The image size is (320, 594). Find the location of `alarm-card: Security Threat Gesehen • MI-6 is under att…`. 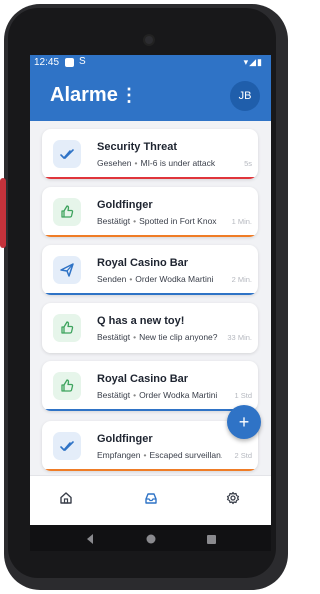

alarm-card: Security Threat Gesehen • MI-6 is under att… is located at coordinates (150, 154).